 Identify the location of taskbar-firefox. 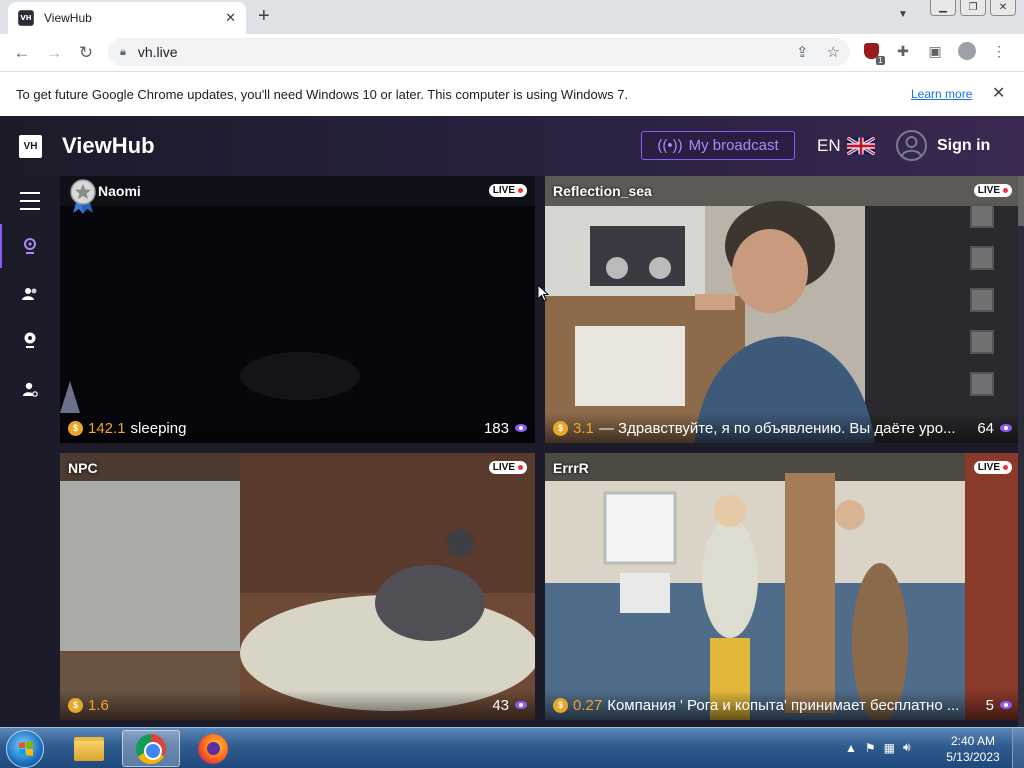
(213, 748).